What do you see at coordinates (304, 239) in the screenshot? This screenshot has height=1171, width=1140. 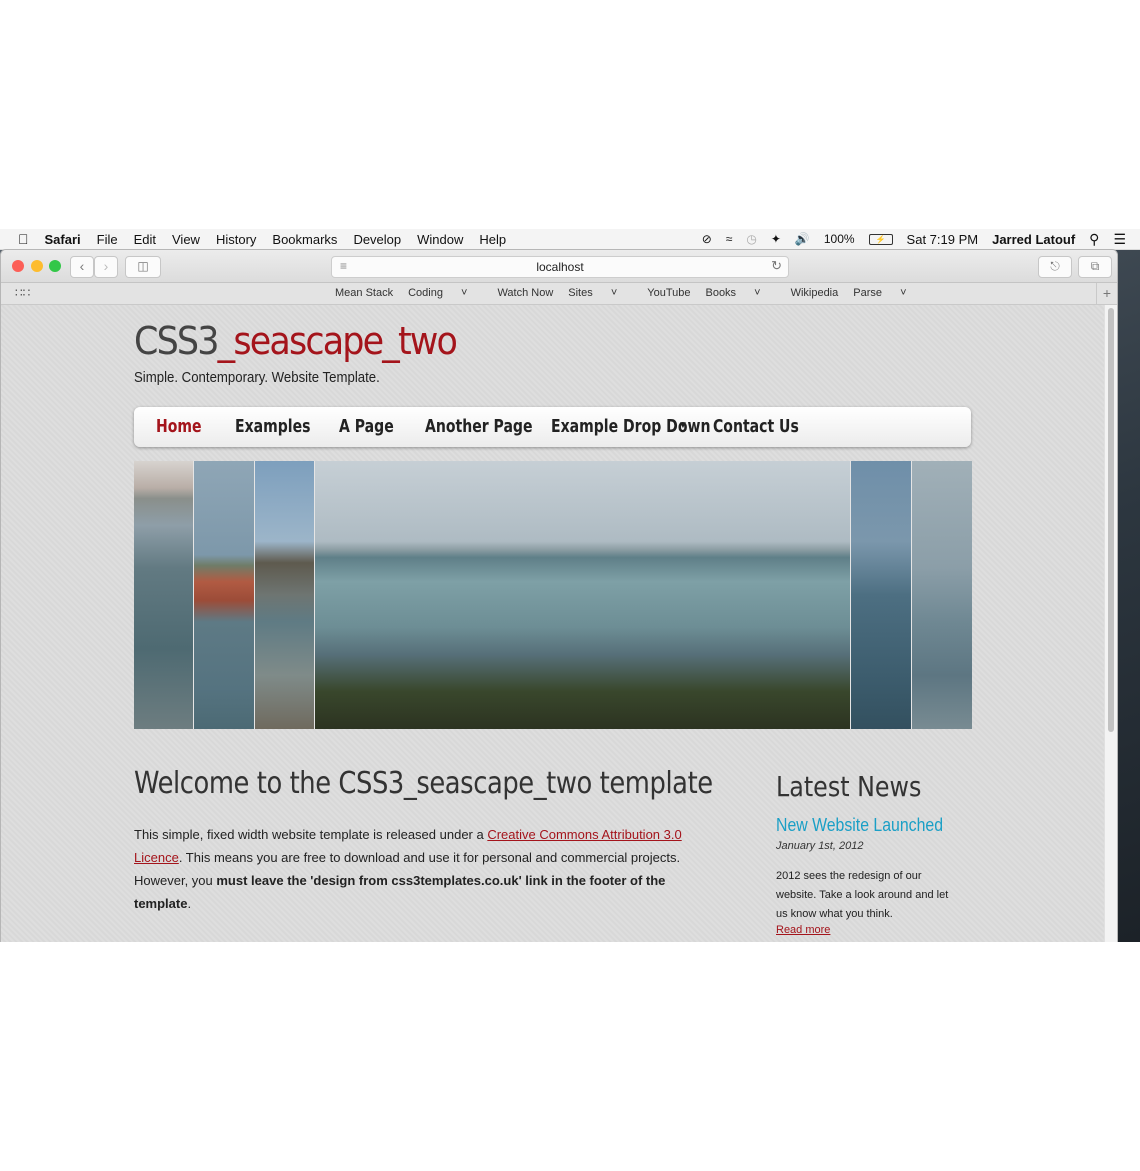 I see `menu-bookmarks: Bookmarks` at bounding box center [304, 239].